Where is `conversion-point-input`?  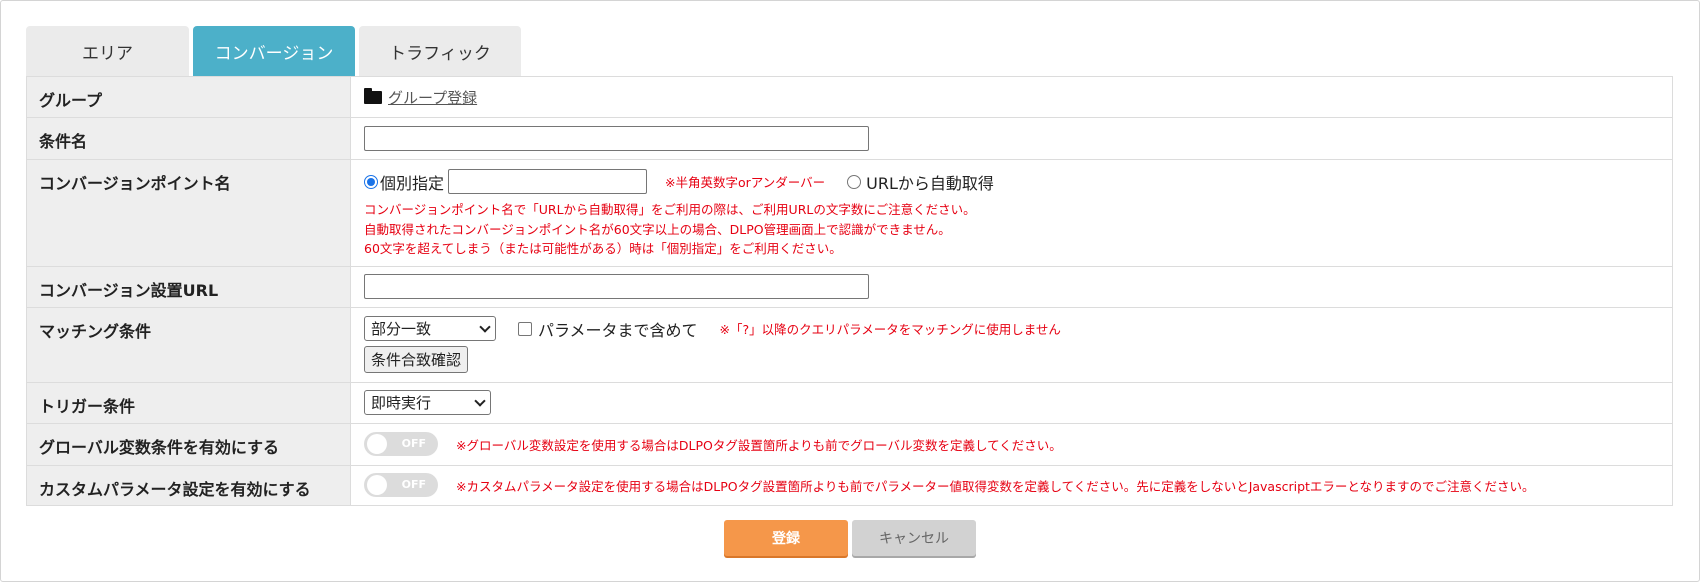
conversion-point-input is located at coordinates (548, 181).